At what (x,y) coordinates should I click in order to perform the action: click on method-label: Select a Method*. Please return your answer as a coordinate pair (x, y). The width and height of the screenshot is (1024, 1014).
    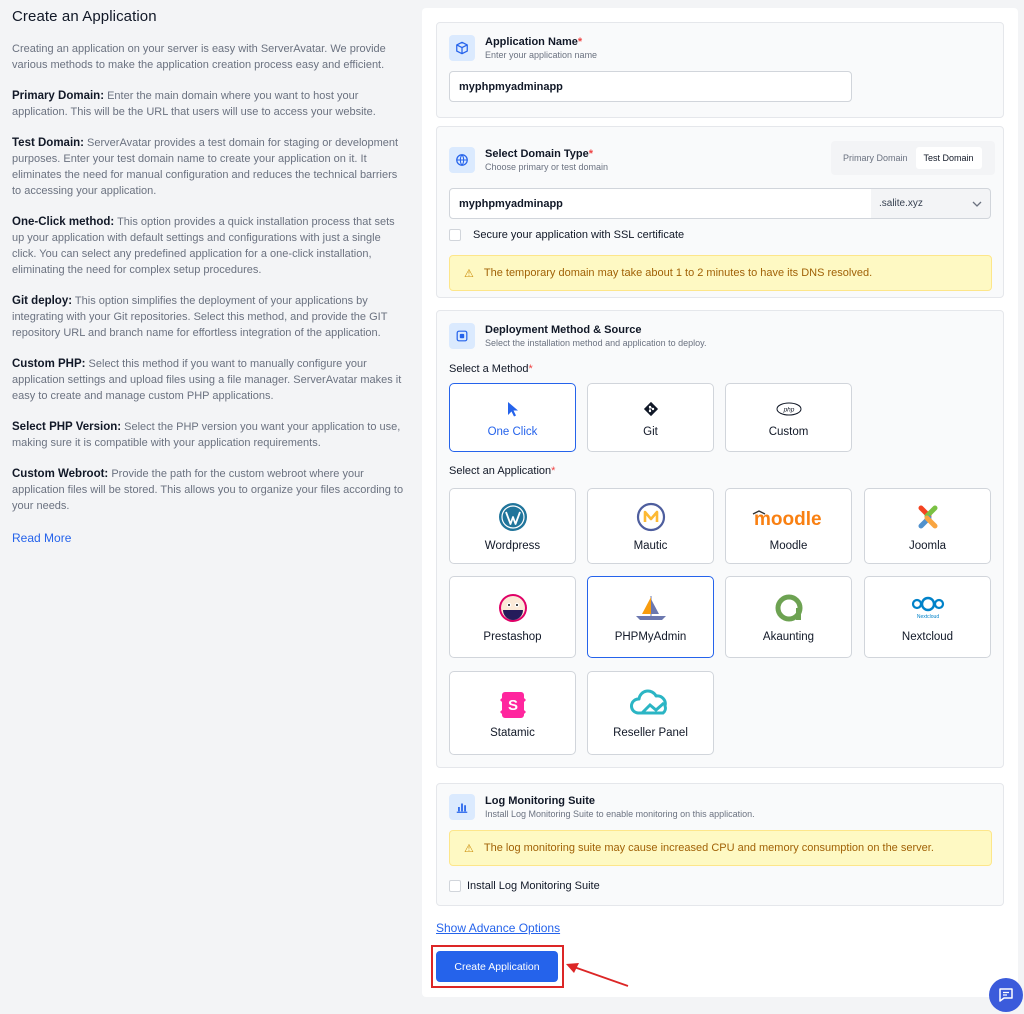
    Looking at the image, I should click on (491, 369).